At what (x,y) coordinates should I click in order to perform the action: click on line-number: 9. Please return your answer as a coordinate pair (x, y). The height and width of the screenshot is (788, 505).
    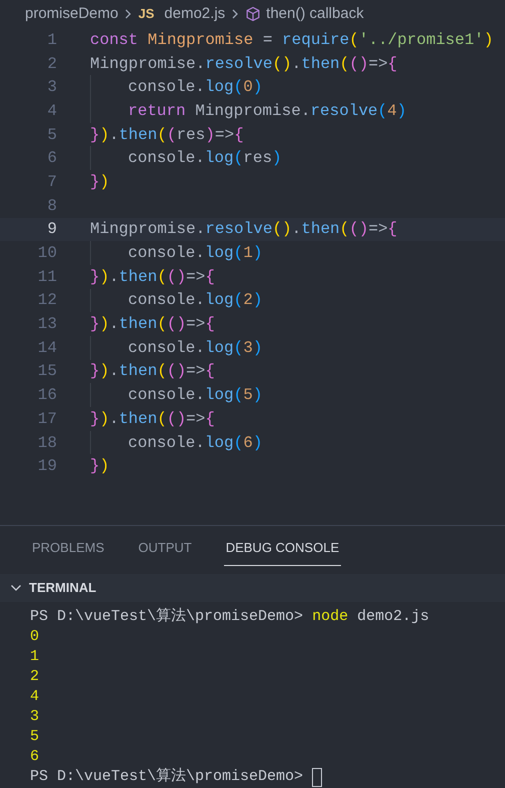
    Looking at the image, I should click on (51, 229).